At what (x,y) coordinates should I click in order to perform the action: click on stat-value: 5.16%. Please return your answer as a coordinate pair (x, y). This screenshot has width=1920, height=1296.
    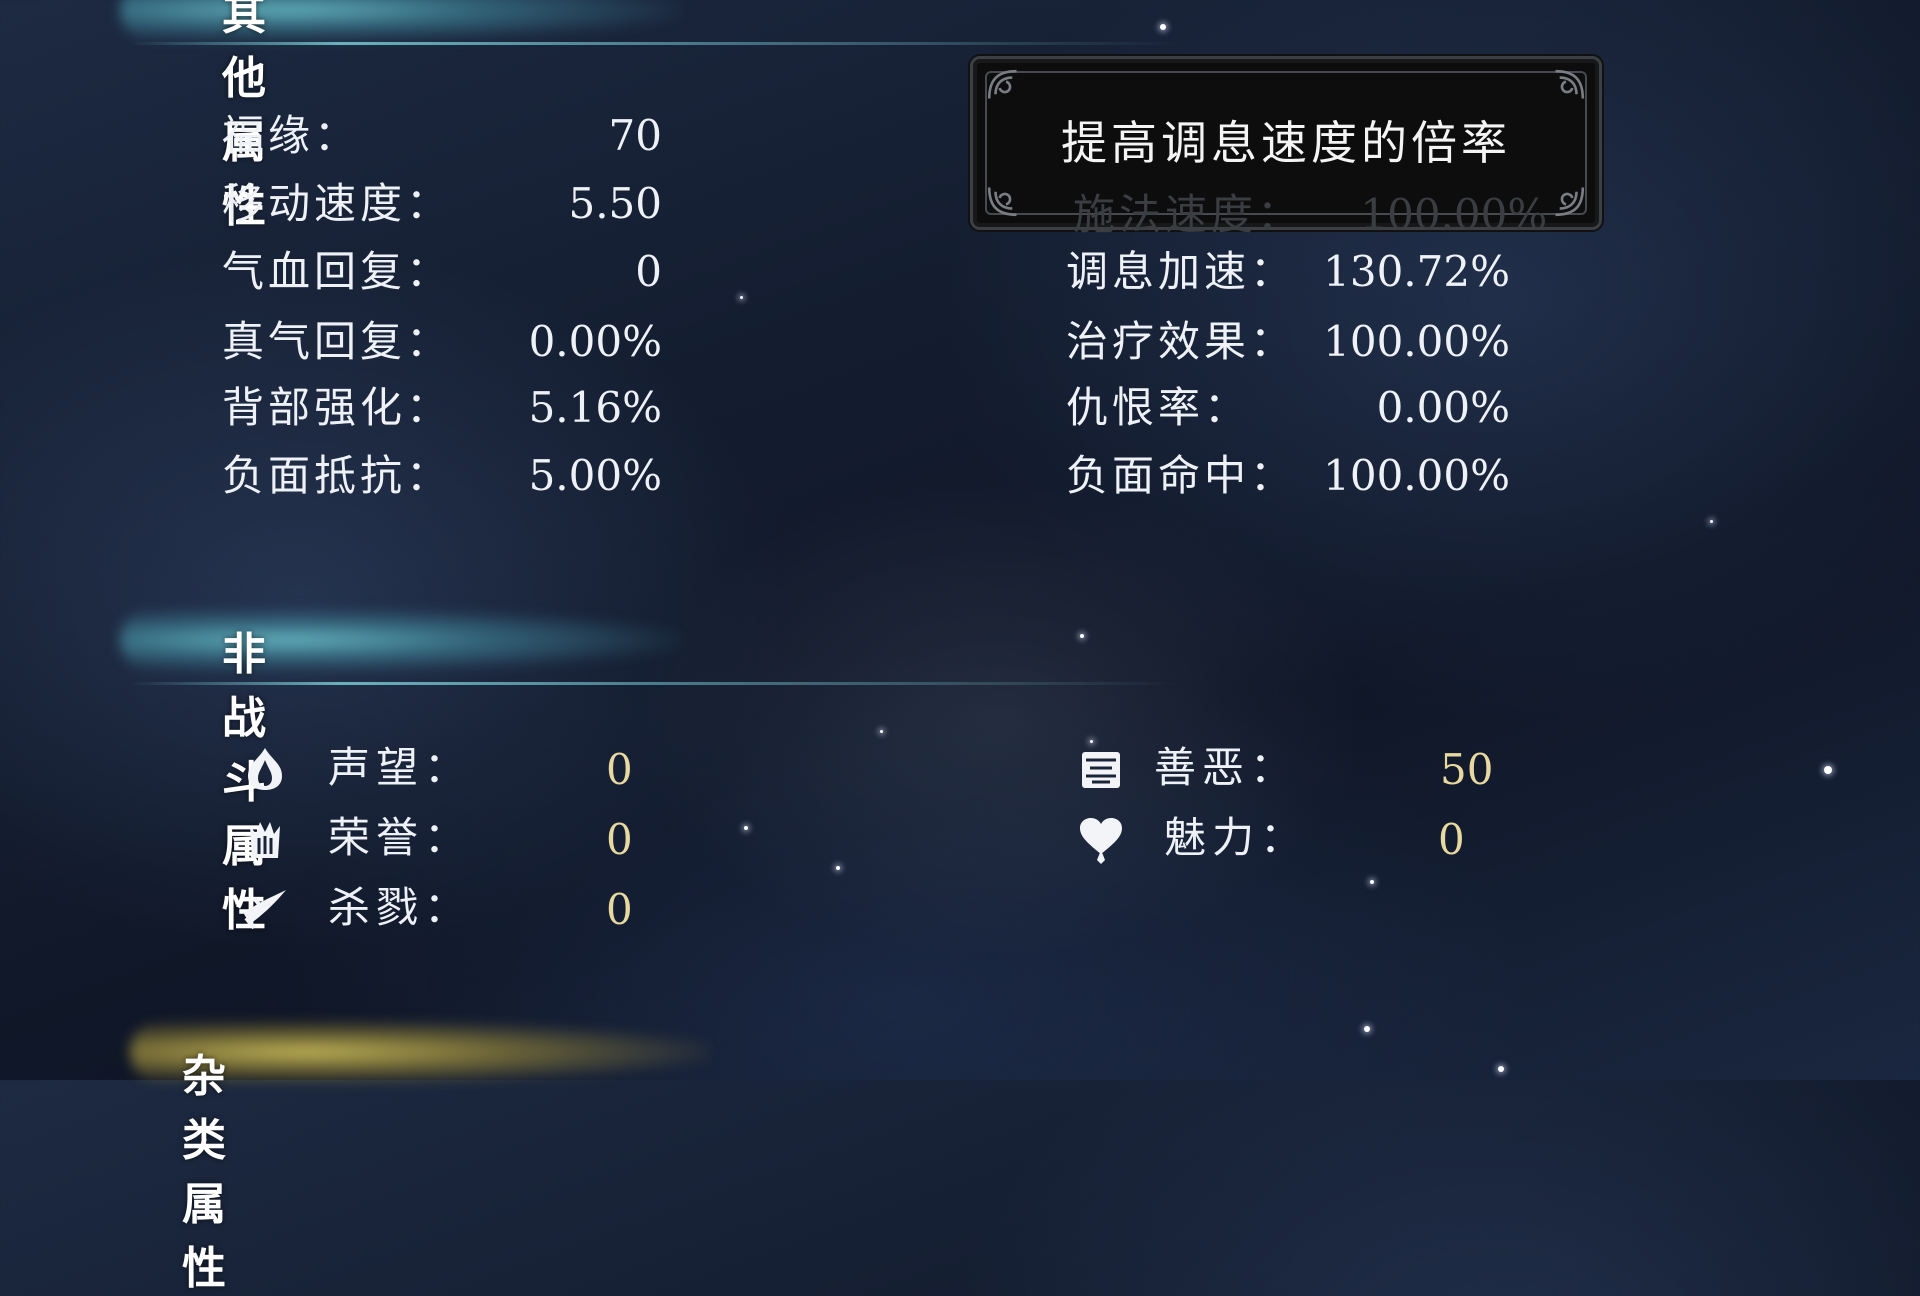
    Looking at the image, I should click on (595, 407).